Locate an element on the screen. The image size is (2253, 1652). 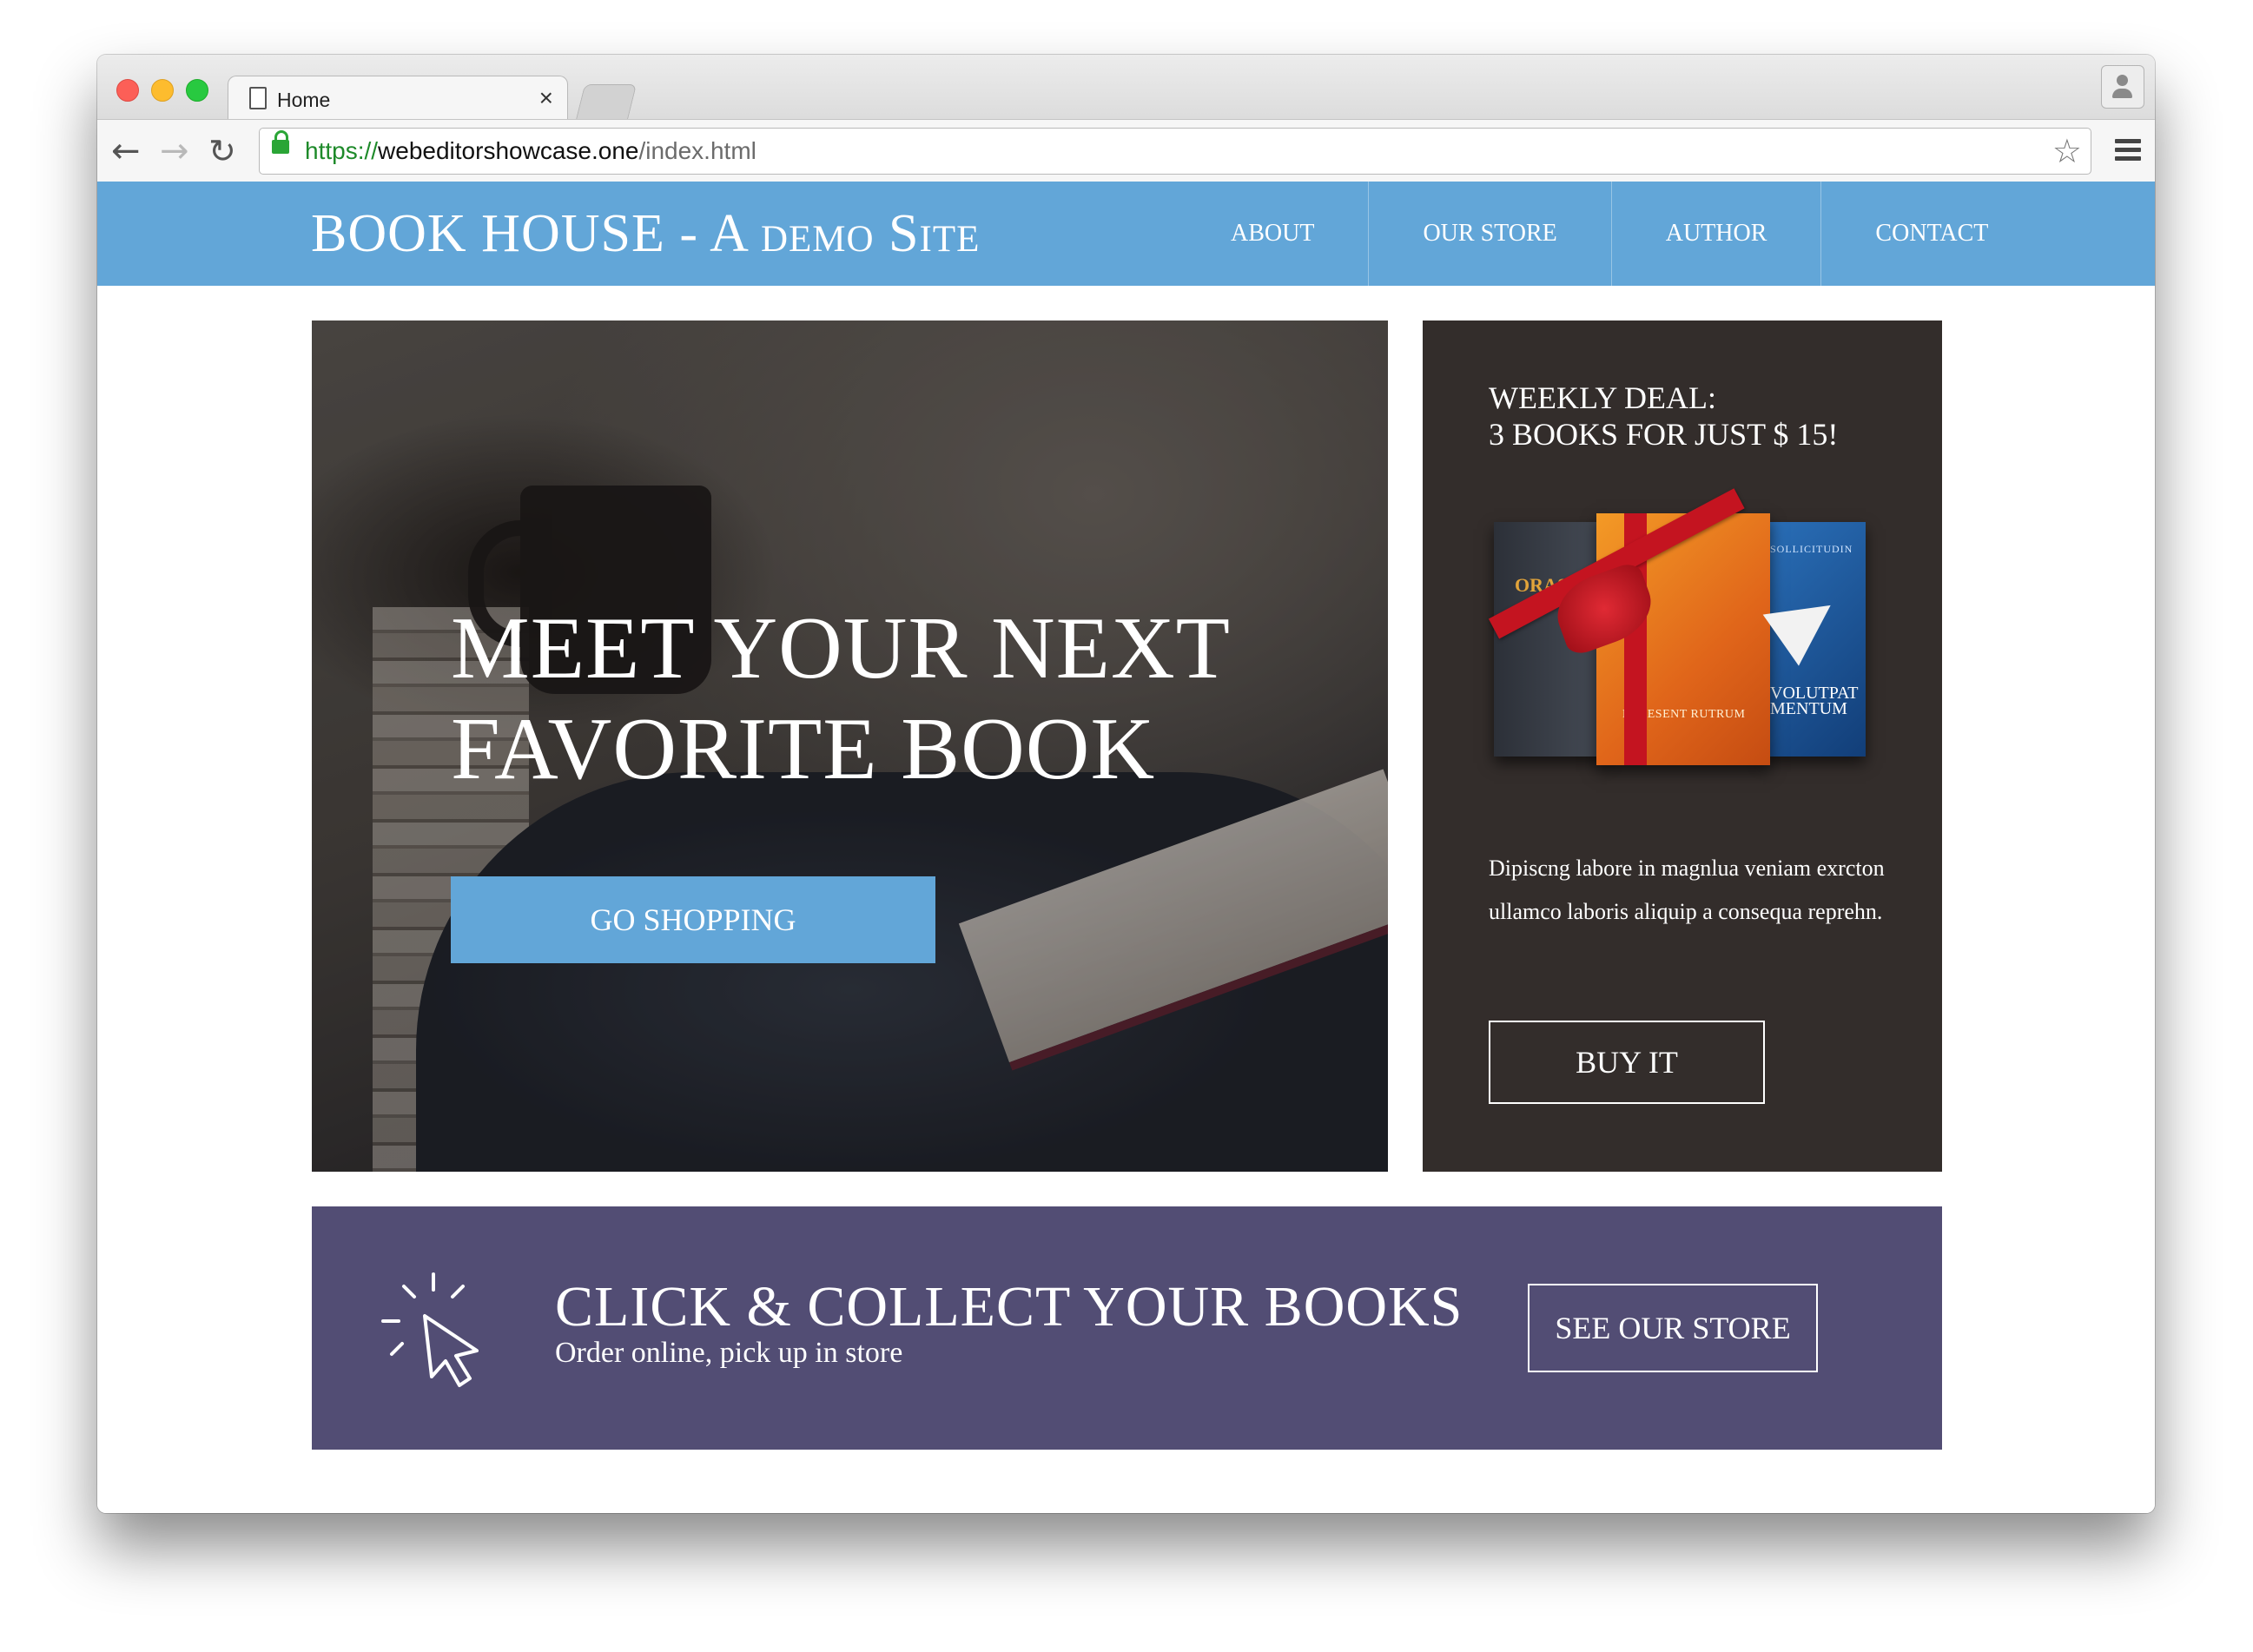
nav-item-our-store: OUR STORE is located at coordinates (1489, 234).